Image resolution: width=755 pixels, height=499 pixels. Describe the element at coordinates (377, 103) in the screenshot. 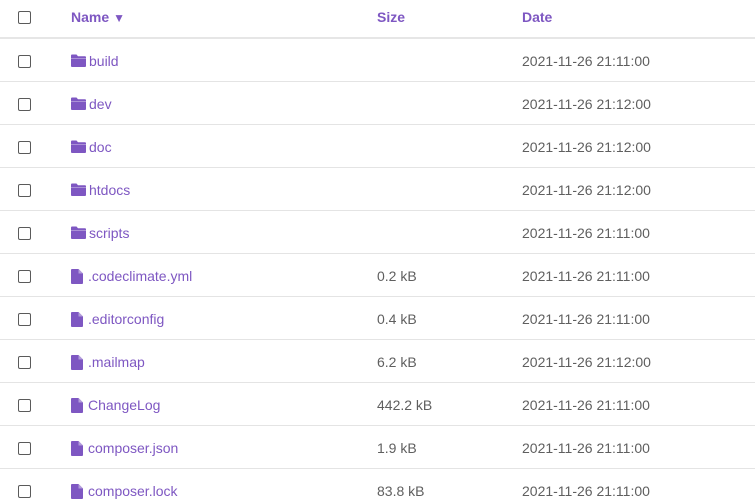

I see `table-row: dev 2021-11-26 21:12:00` at that location.